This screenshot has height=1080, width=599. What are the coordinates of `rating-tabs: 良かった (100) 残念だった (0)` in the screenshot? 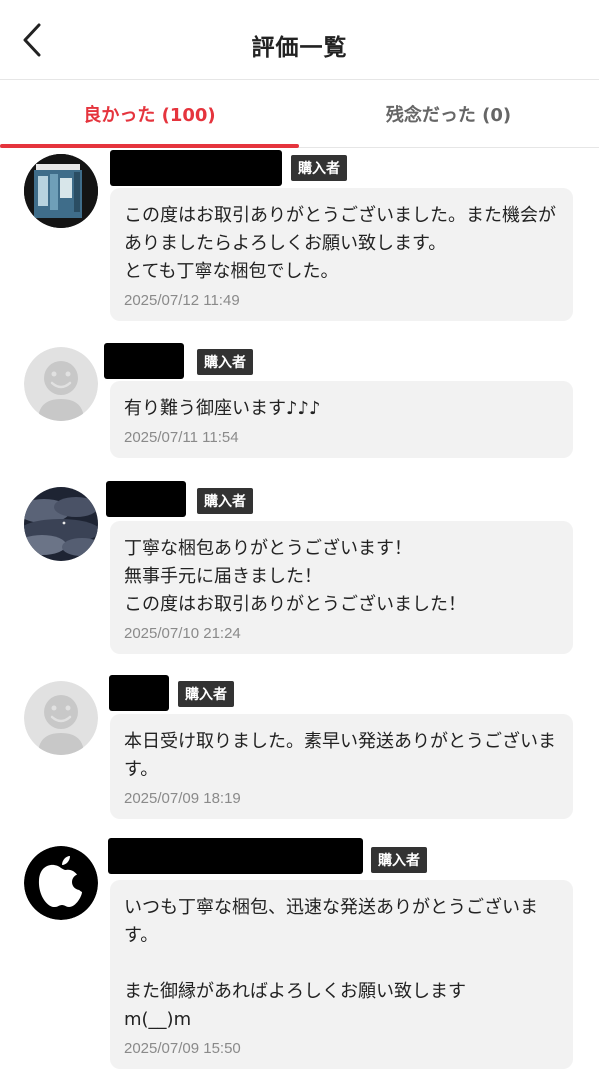 It's located at (299, 114).